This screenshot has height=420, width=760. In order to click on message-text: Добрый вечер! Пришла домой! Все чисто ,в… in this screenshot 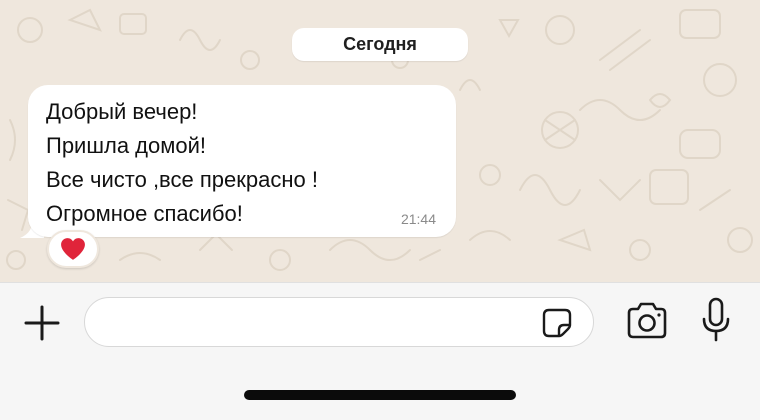, I will do `click(182, 163)`.